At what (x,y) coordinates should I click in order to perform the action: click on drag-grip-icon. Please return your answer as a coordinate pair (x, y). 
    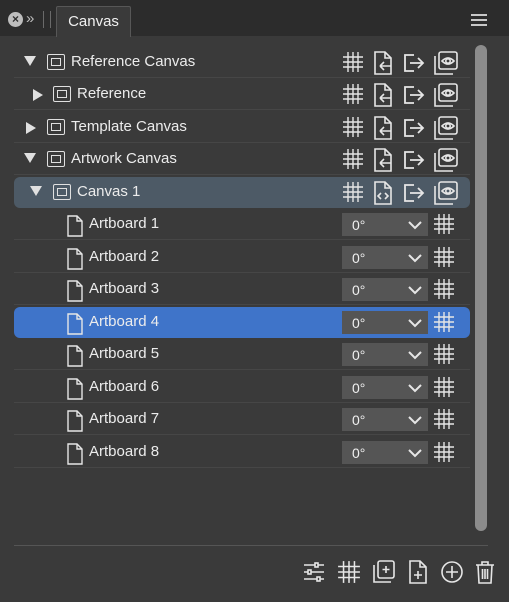
    Looking at the image, I should click on (47, 19).